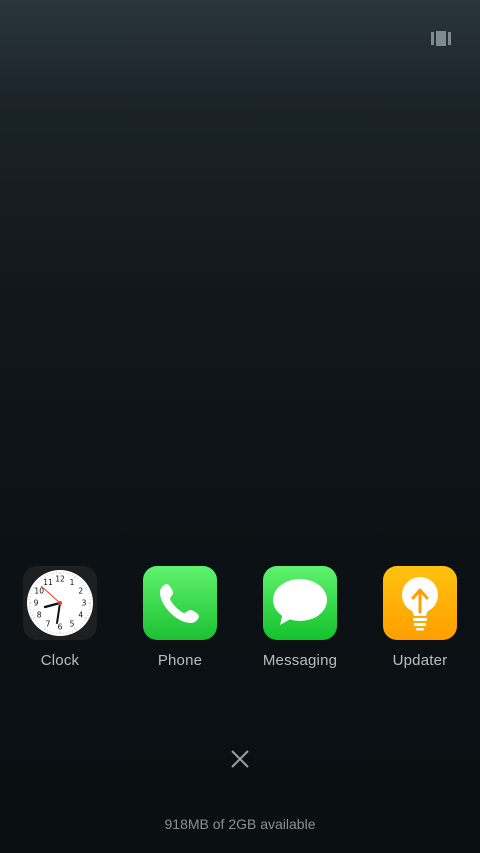 The image size is (480, 853). What do you see at coordinates (60, 579) in the screenshot?
I see `clock-number: 12` at bounding box center [60, 579].